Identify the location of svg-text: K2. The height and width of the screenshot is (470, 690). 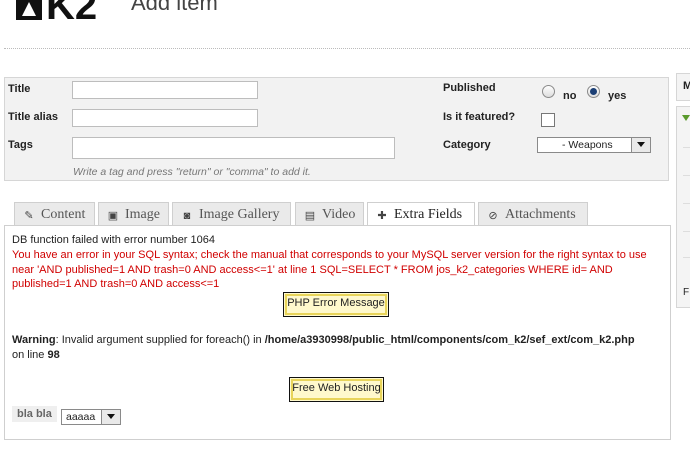
(71, 11).